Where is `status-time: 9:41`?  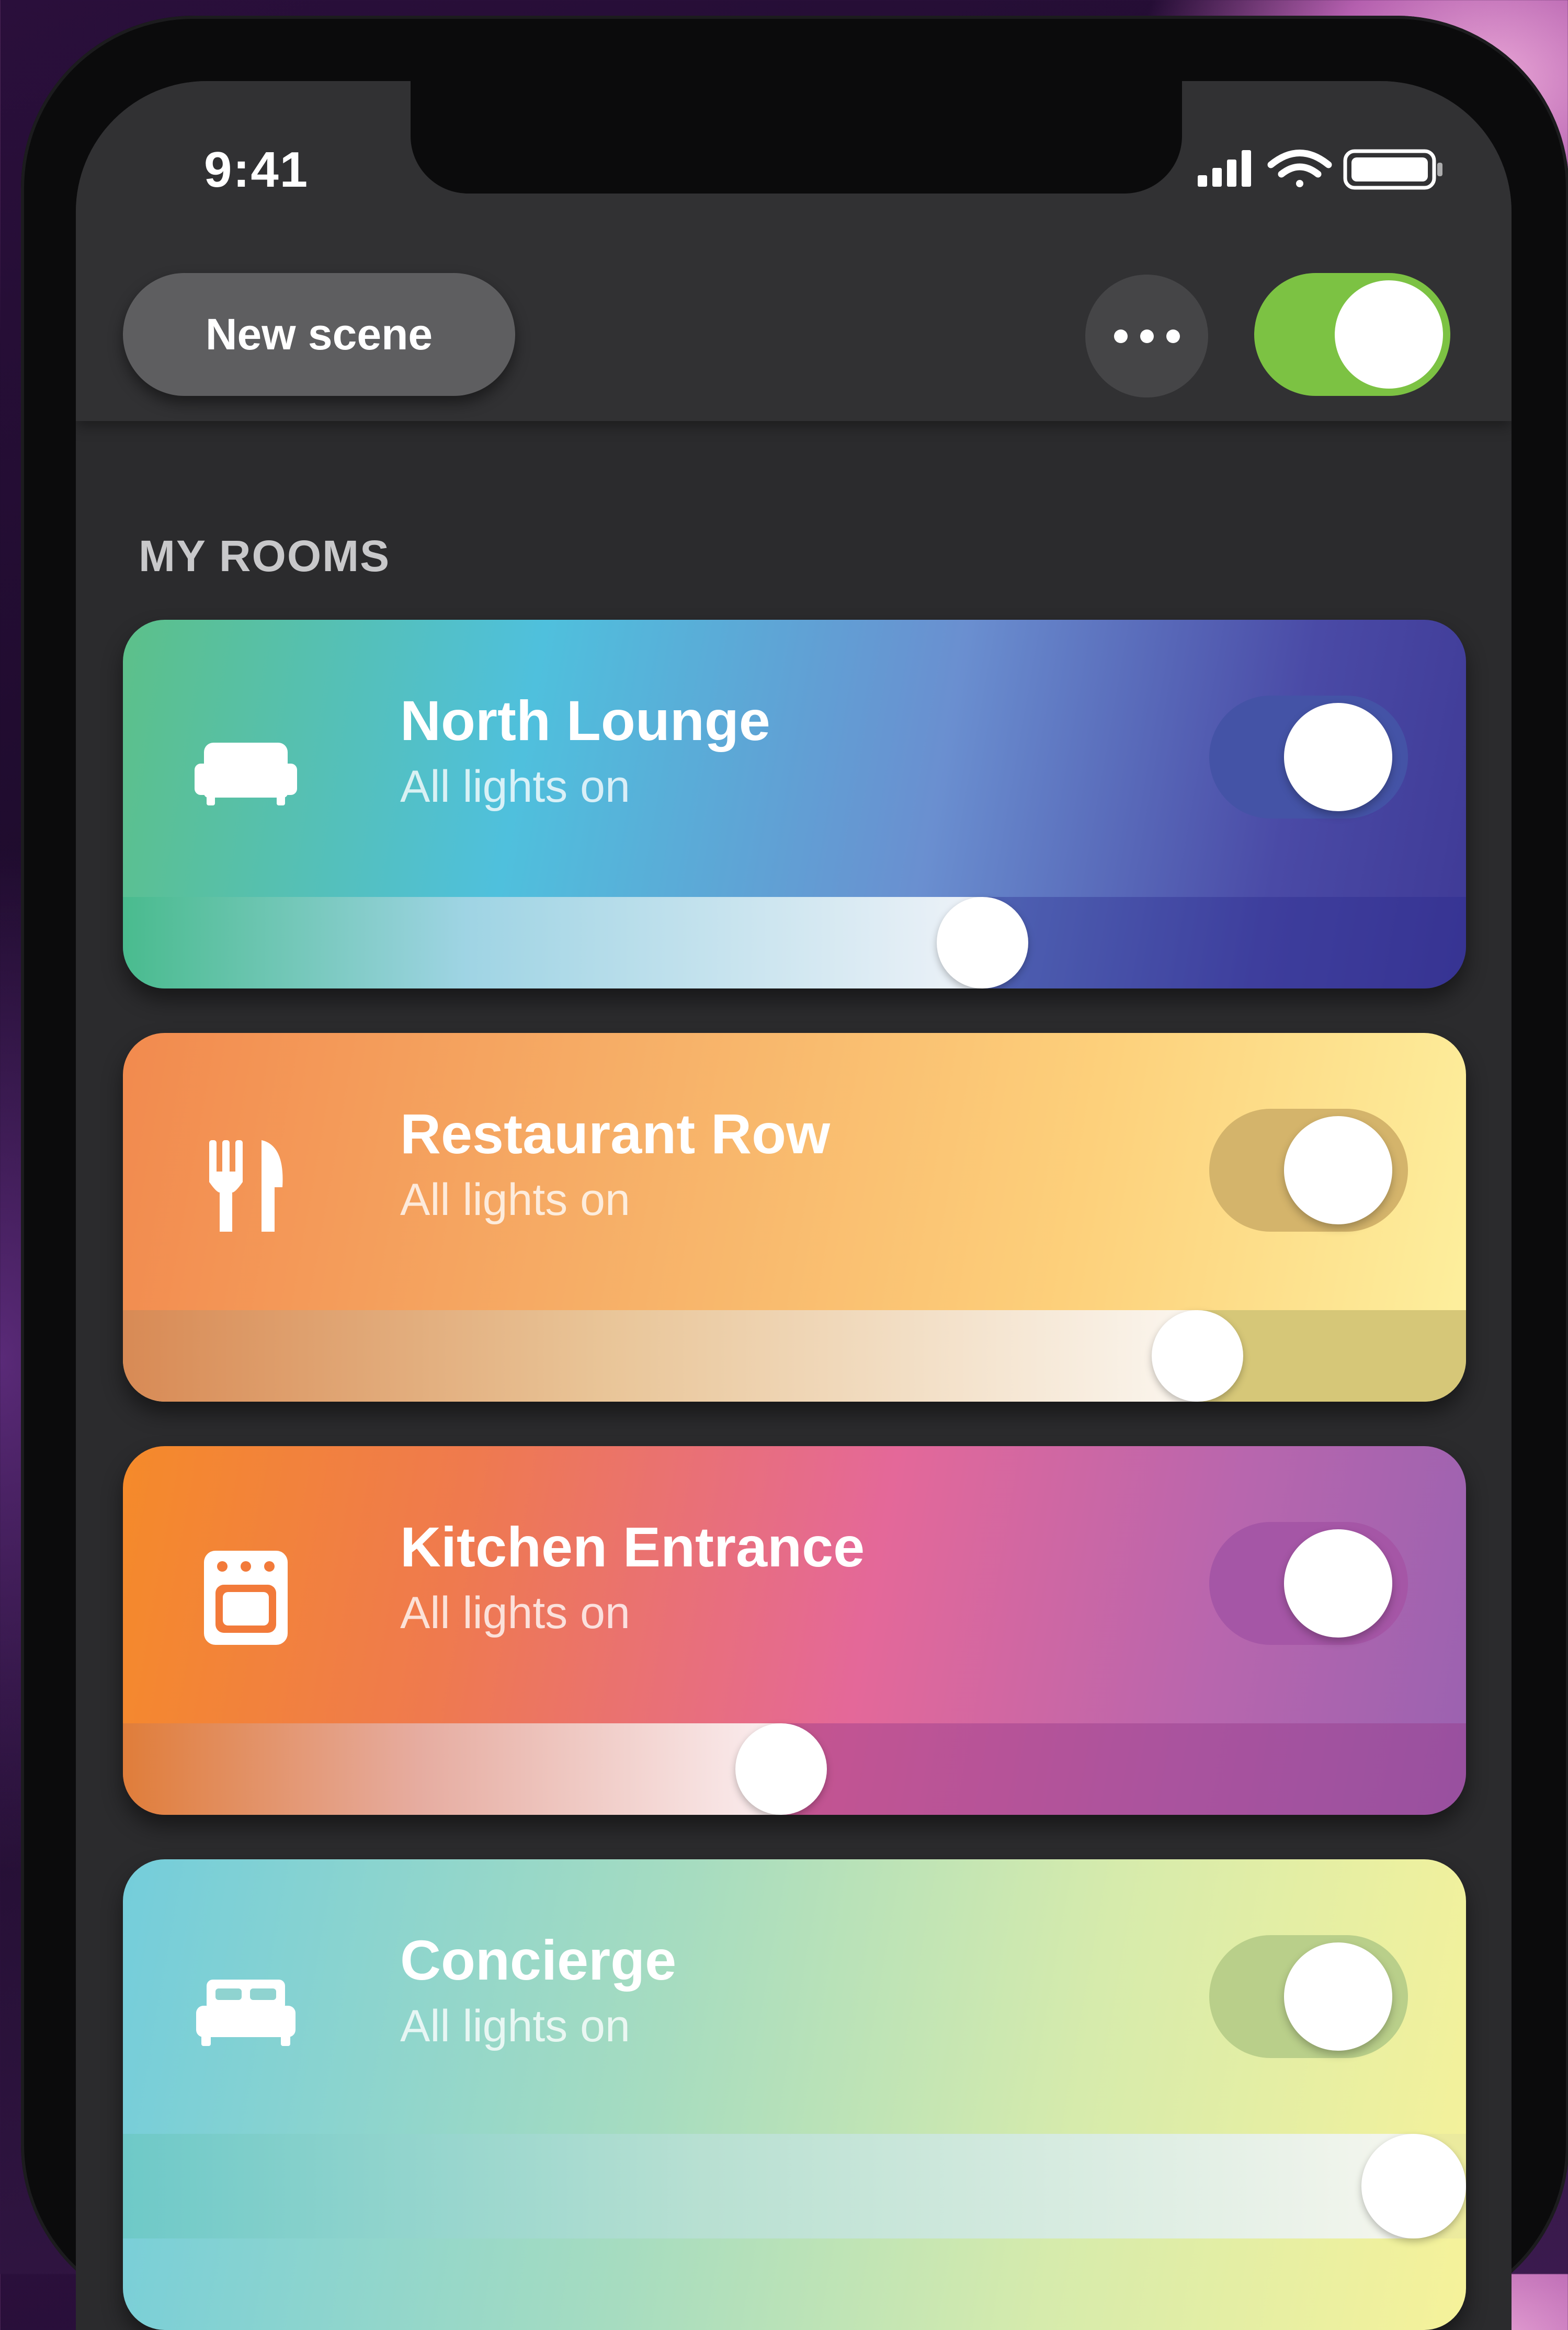
status-time: 9:41 is located at coordinates (256, 170).